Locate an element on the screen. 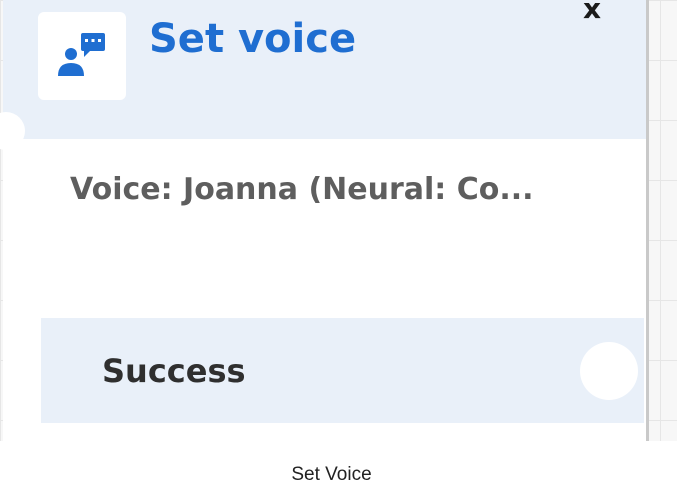 This screenshot has height=496, width=677. block-title: Set voice is located at coordinates (253, 39).